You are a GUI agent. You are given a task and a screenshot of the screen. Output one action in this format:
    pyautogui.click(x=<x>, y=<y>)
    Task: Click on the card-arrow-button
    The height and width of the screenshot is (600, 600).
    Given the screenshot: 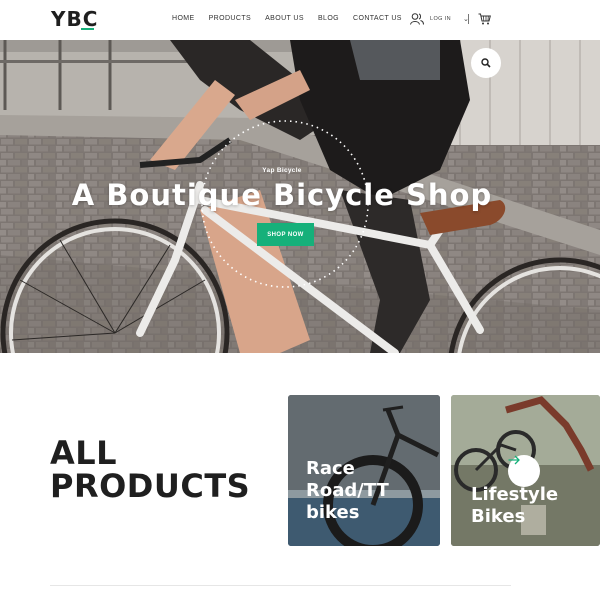 What is the action you would take?
    pyautogui.click(x=524, y=471)
    